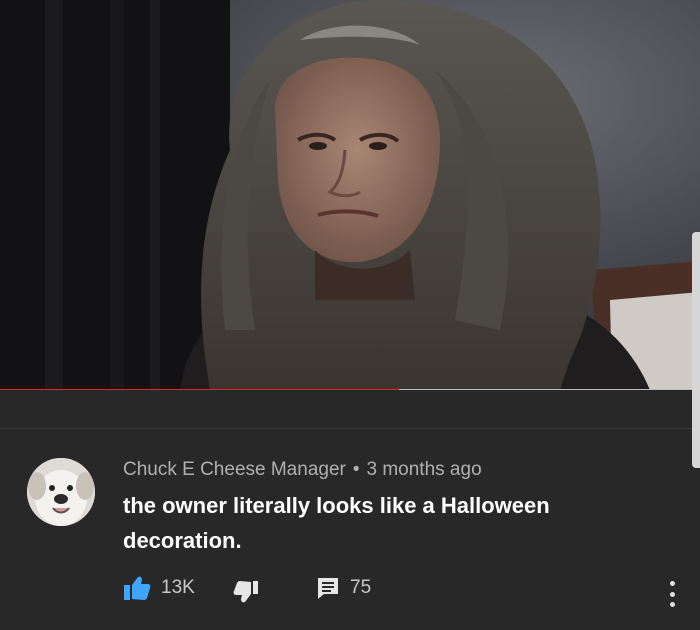 The height and width of the screenshot is (630, 700). Describe the element at coordinates (199, 389) in the screenshot. I see `video-progress-played` at that location.